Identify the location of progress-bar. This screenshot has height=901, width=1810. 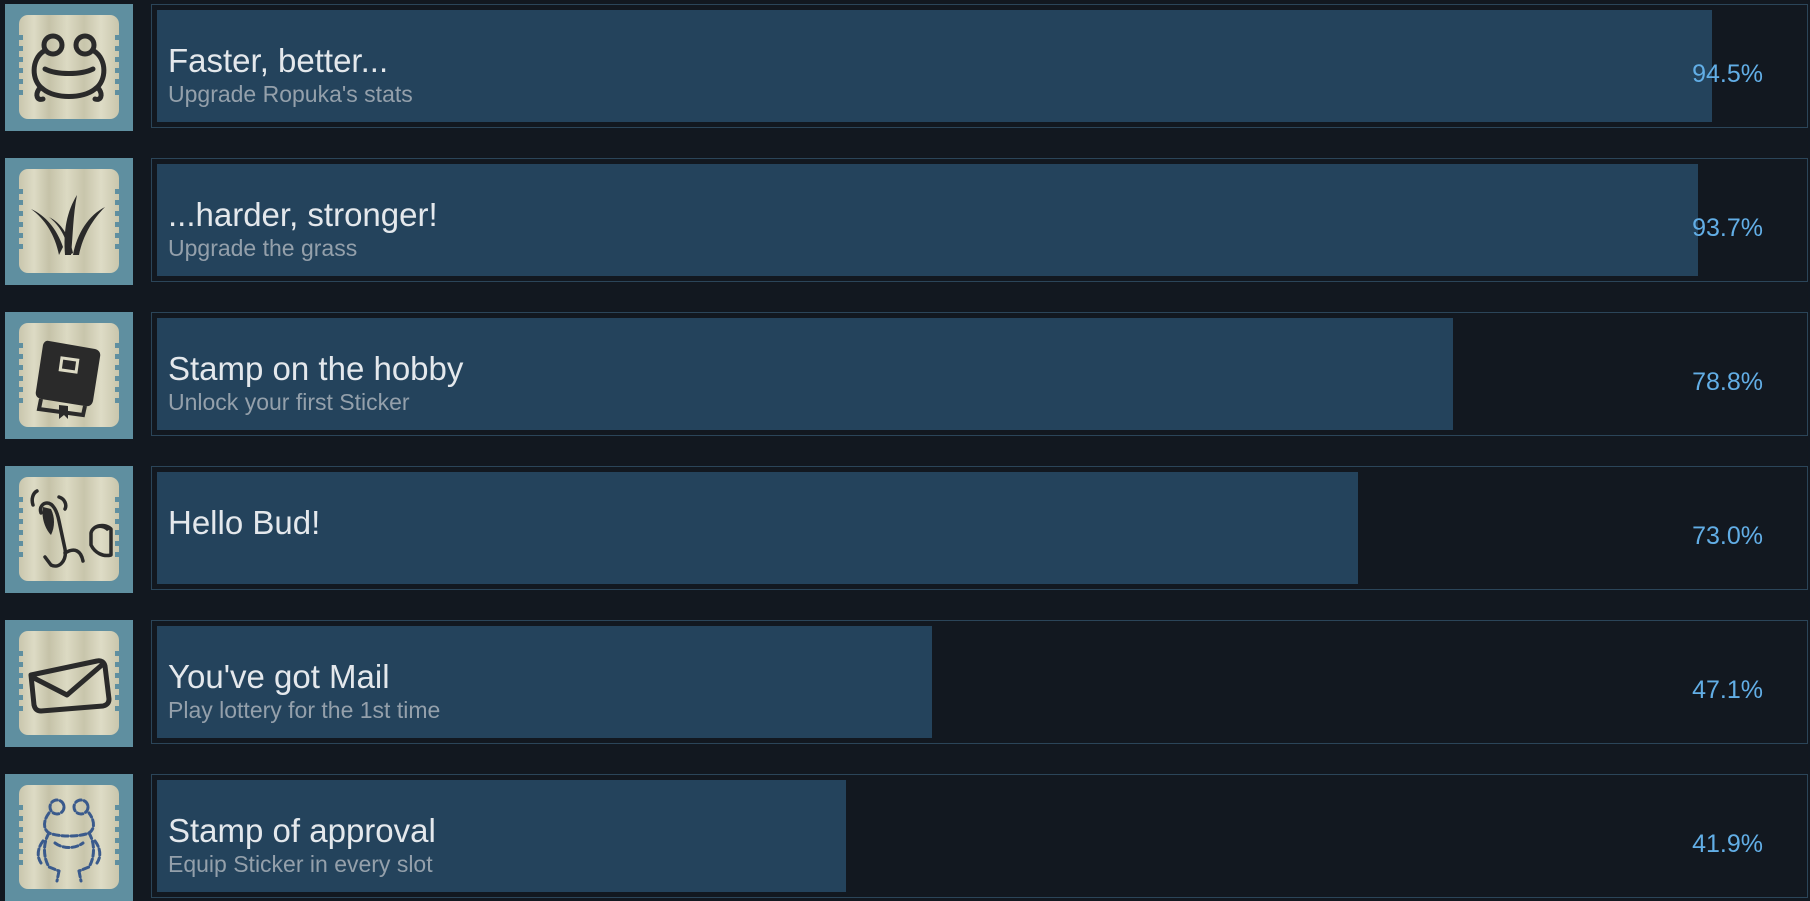
(757, 528).